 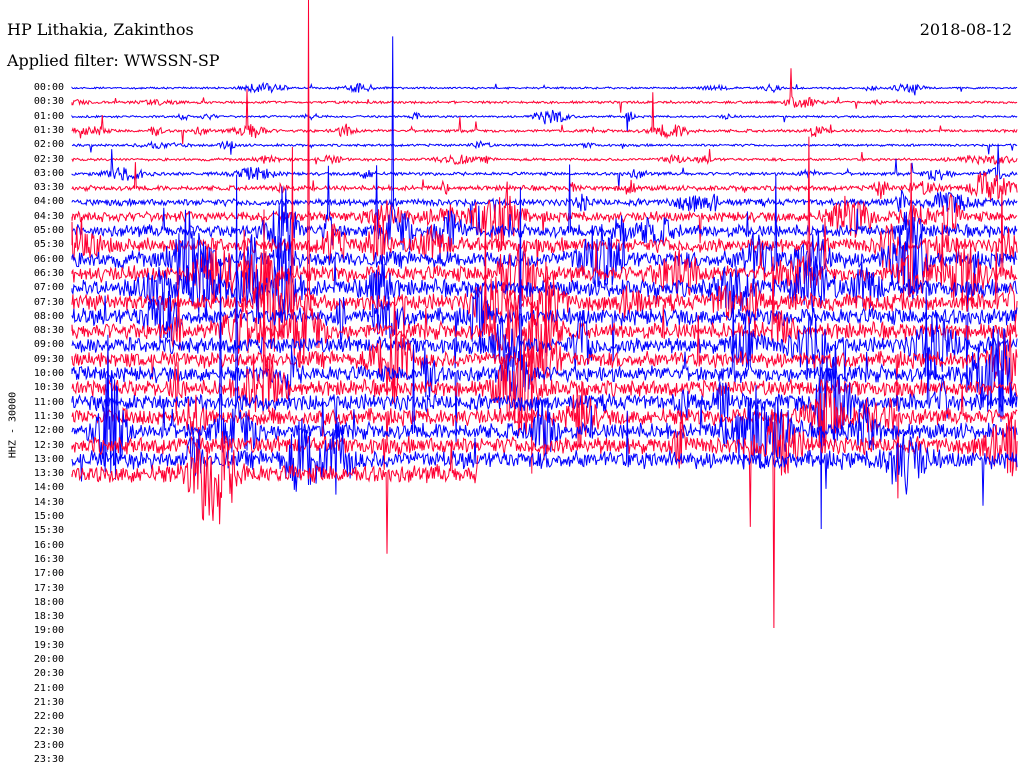 What do you see at coordinates (48, 345) in the screenshot?
I see `time-tick-label: 09:00` at bounding box center [48, 345].